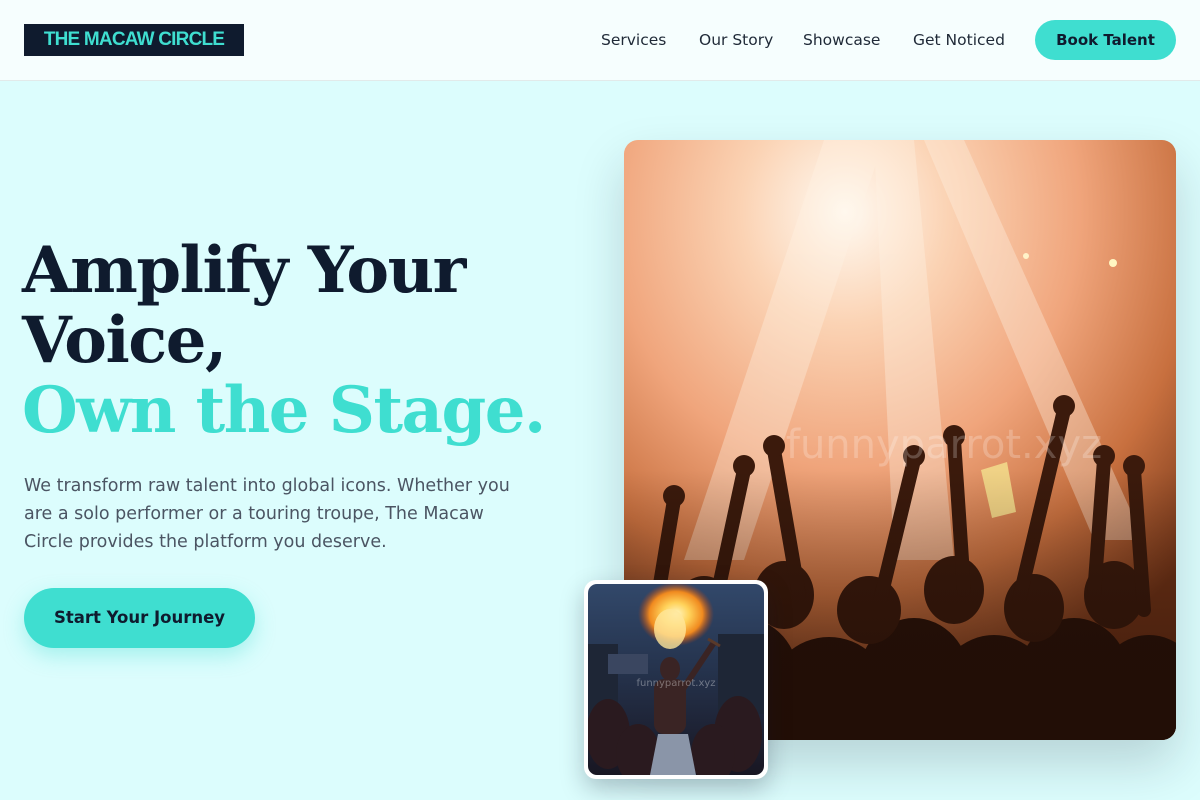  I want to click on fire-performer-thumbnail: funnyparrot.xyz, so click(676, 679).